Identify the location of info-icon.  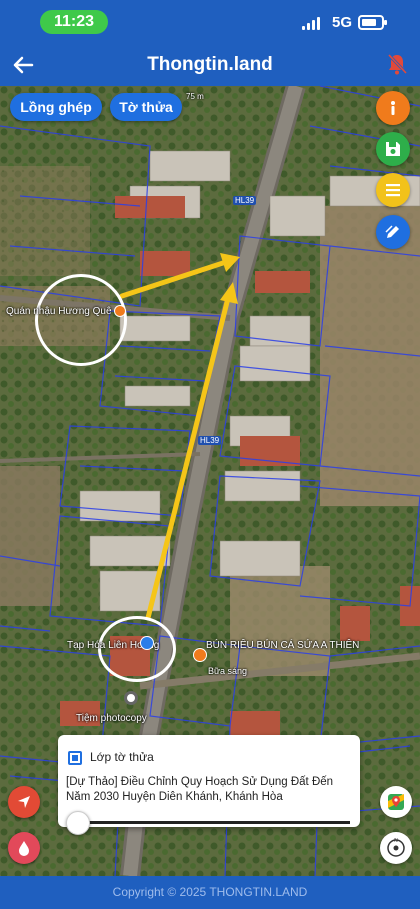
(393, 108).